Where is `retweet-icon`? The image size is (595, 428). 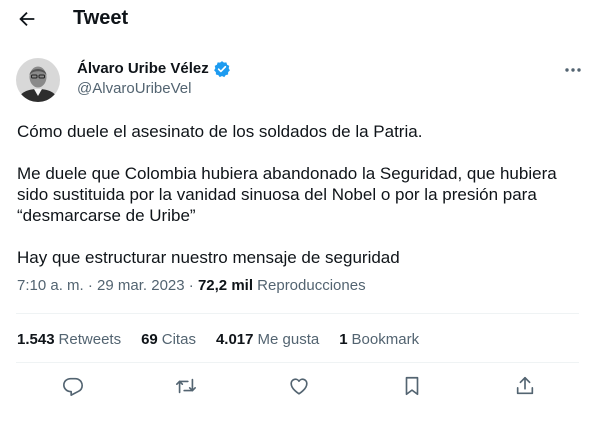
retweet-icon is located at coordinates (187, 387).